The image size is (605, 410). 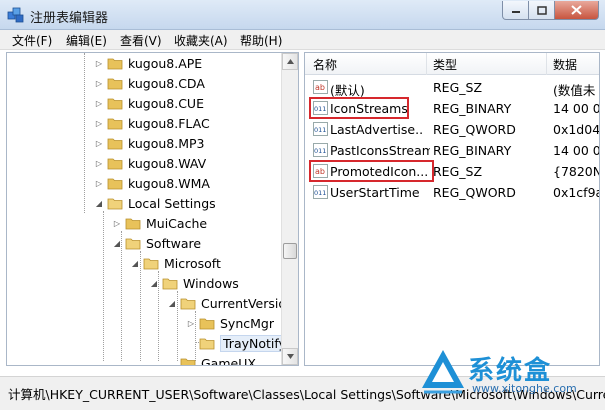 I want to click on tree-item-muicache: ▷ MuiCache, so click(x=159, y=223).